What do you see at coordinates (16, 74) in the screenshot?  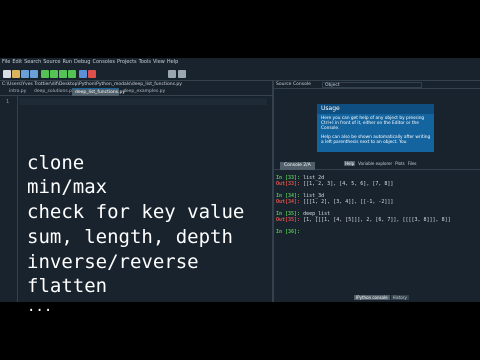 I see `open-folder-icon` at bounding box center [16, 74].